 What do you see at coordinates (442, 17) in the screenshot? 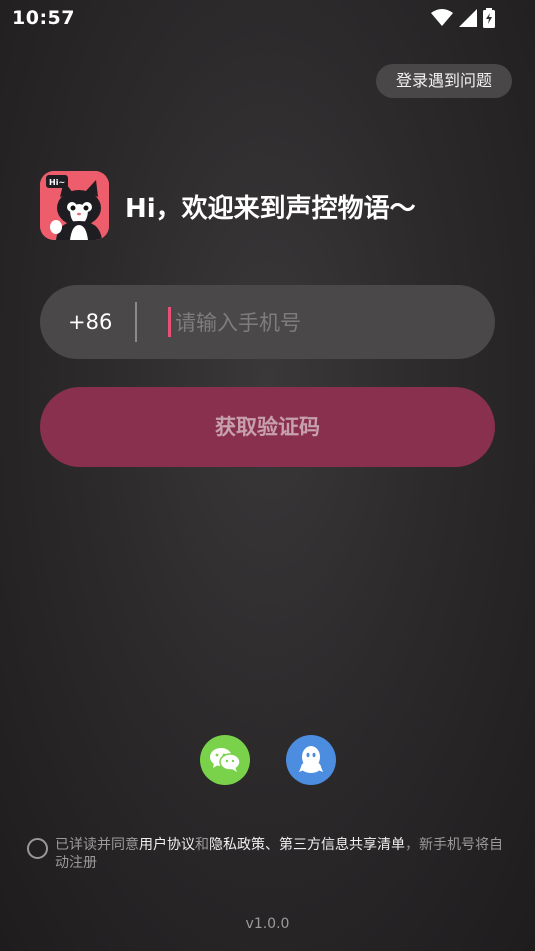
I see `wifi-icon` at bounding box center [442, 17].